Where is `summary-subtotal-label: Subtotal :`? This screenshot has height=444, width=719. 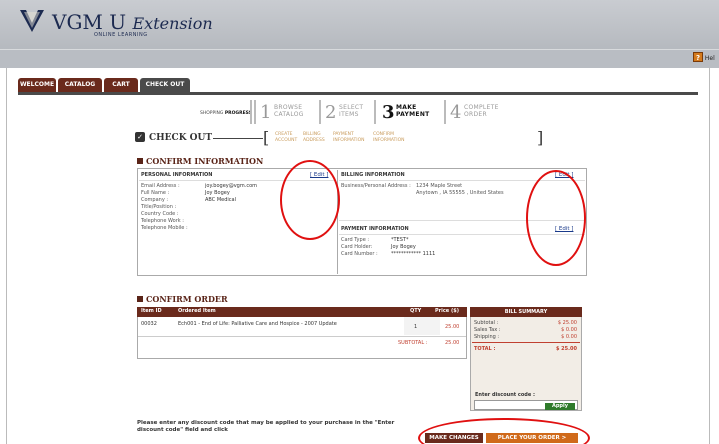
summary-subtotal-label: Subtotal : is located at coordinates (486, 323).